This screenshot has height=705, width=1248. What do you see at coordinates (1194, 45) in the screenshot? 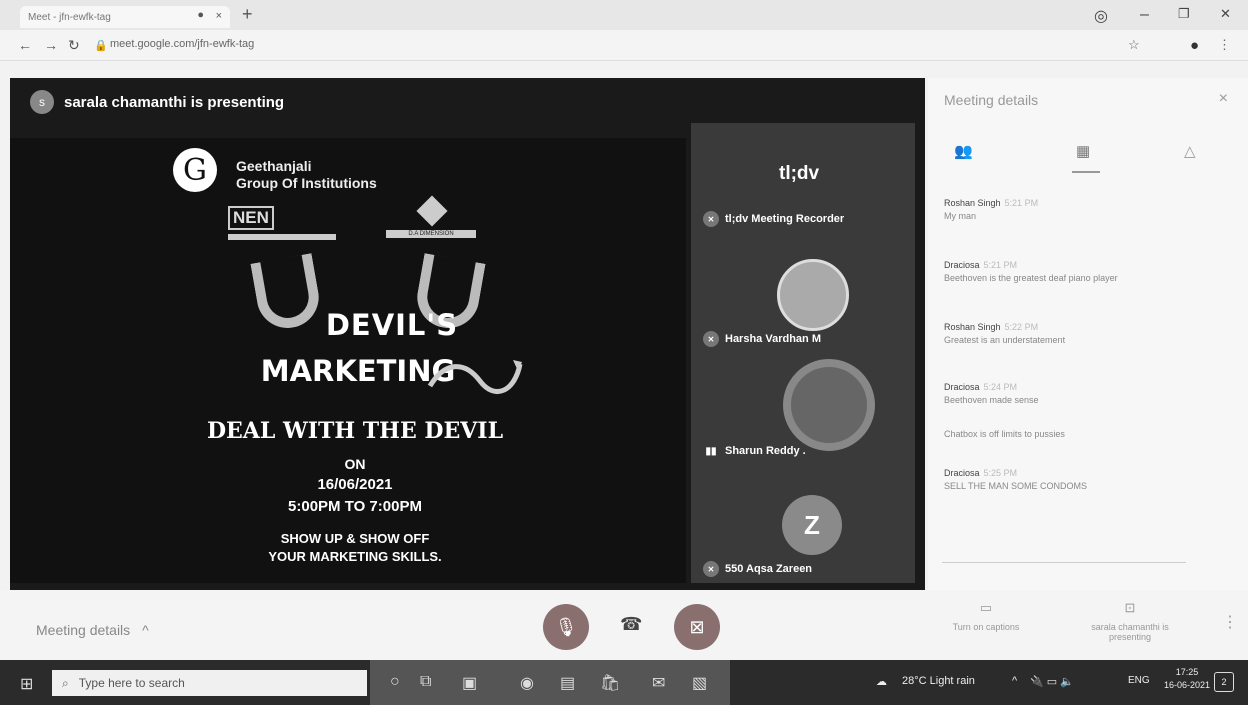
I see `account-avatar-icon: ●` at bounding box center [1194, 45].